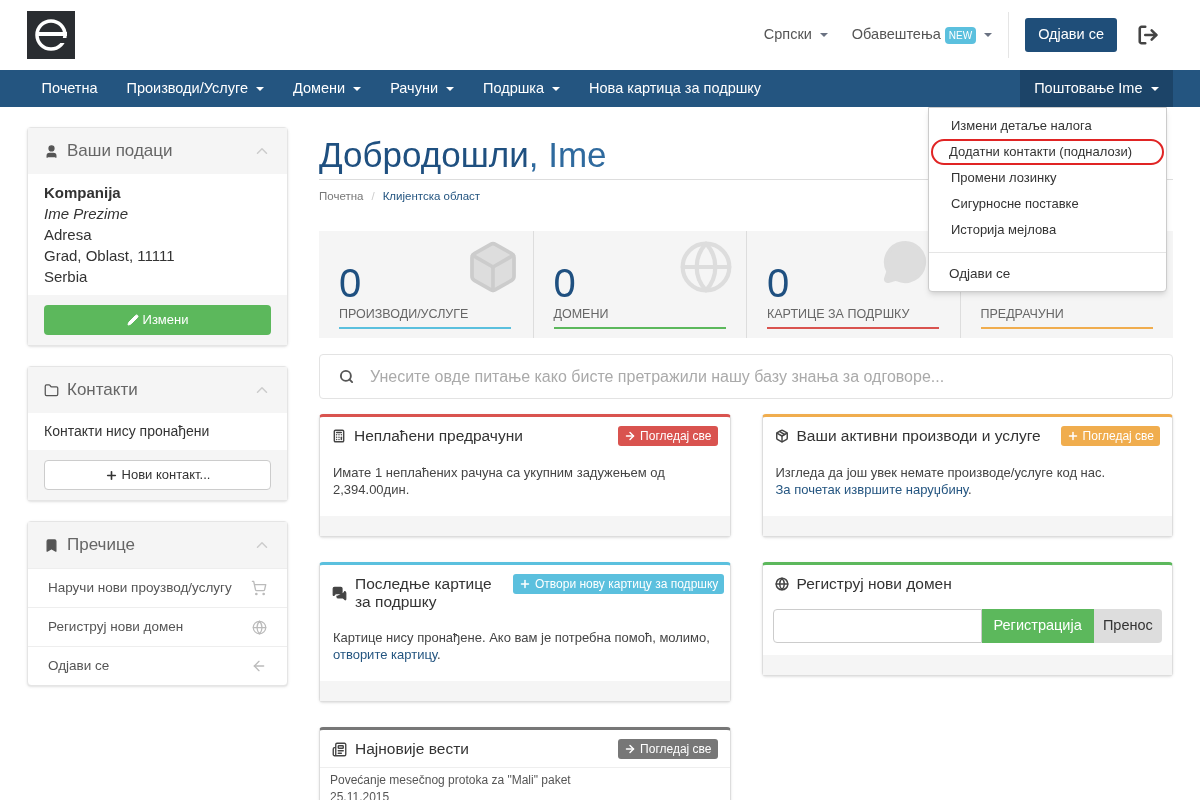  Describe the element at coordinates (904, 262) in the screenshot. I see `speech-bubble-icon` at that location.